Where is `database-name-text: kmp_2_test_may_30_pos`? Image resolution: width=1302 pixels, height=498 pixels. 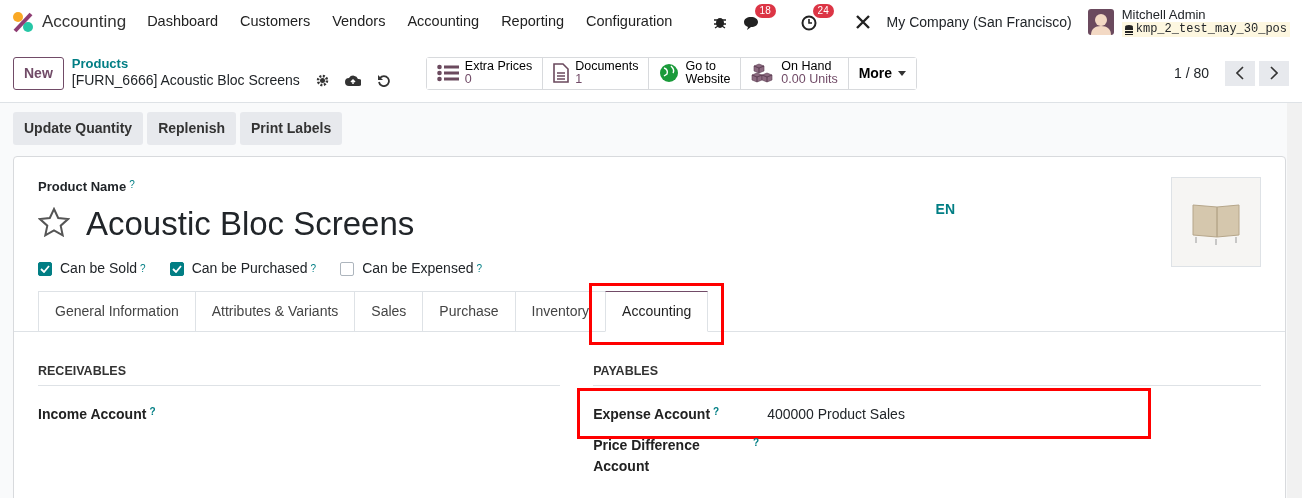
database-name-text: kmp_2_test_may_30_pos is located at coordinates (1211, 29).